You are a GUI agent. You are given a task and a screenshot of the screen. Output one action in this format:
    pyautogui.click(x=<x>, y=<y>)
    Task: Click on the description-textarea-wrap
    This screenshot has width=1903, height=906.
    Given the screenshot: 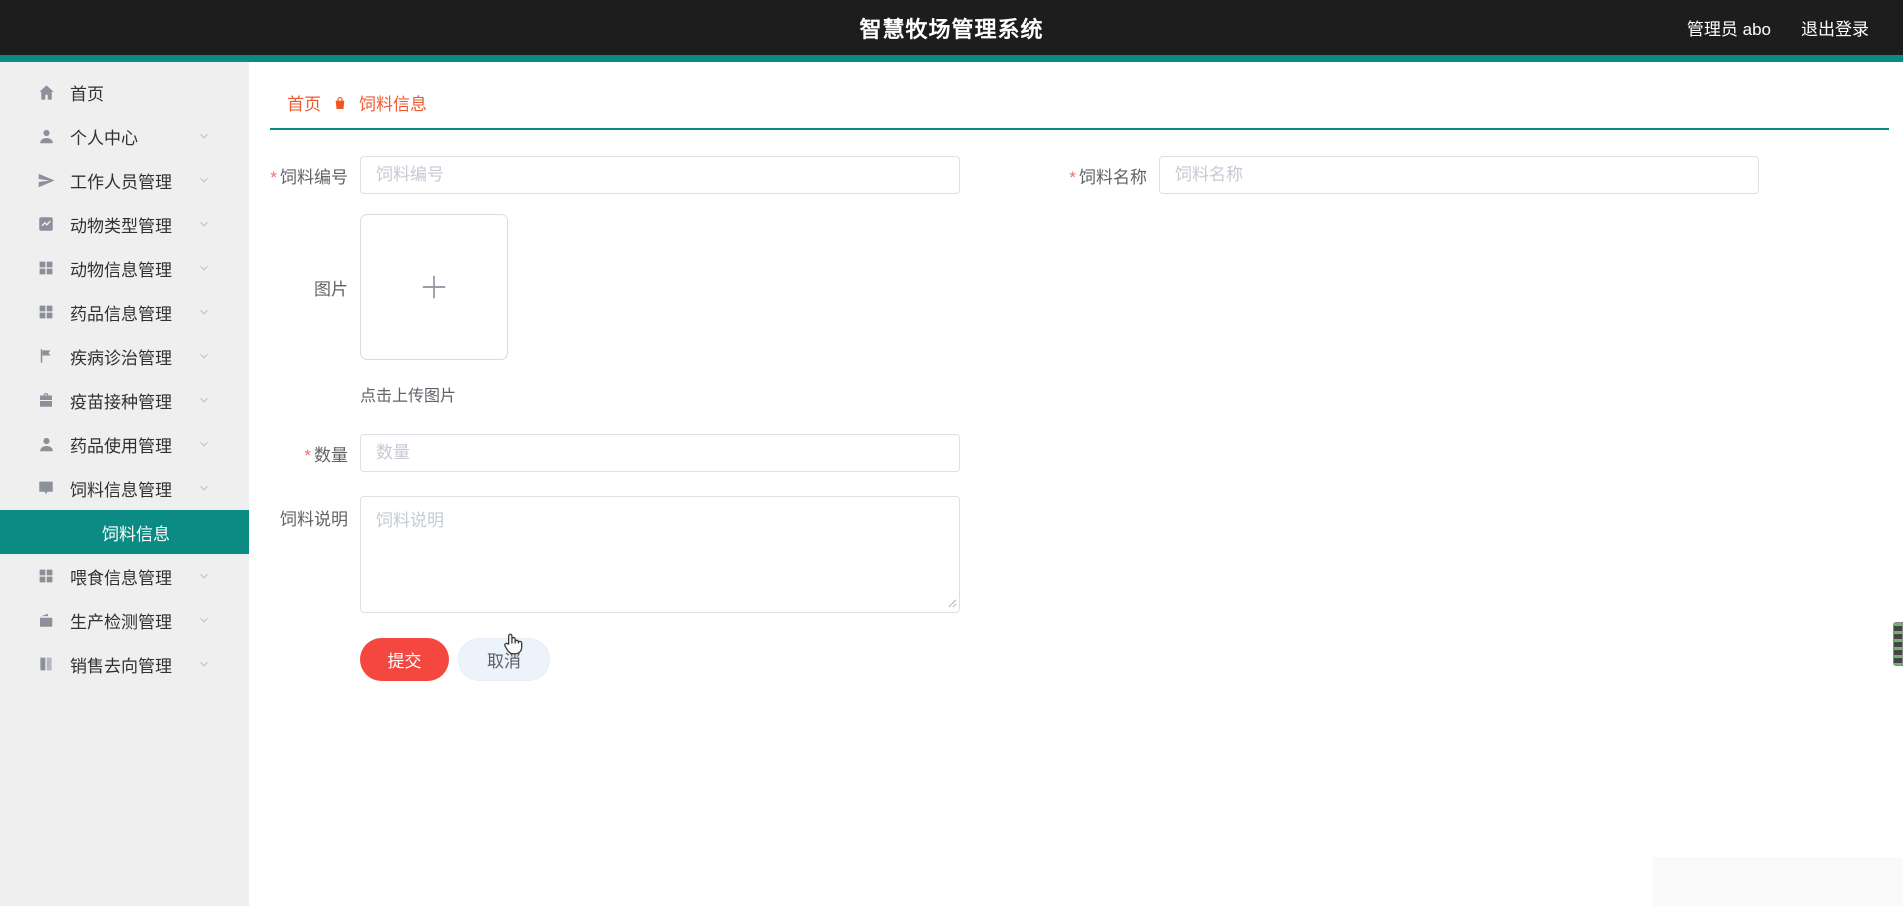 What is the action you would take?
    pyautogui.click(x=660, y=554)
    